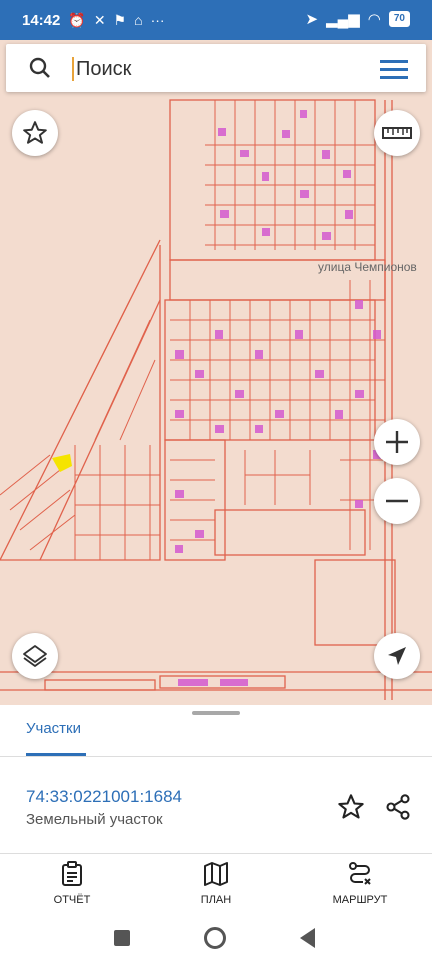 Image resolution: width=432 pixels, height=960 pixels. Describe the element at coordinates (360, 873) in the screenshot. I see `route-icon` at that location.